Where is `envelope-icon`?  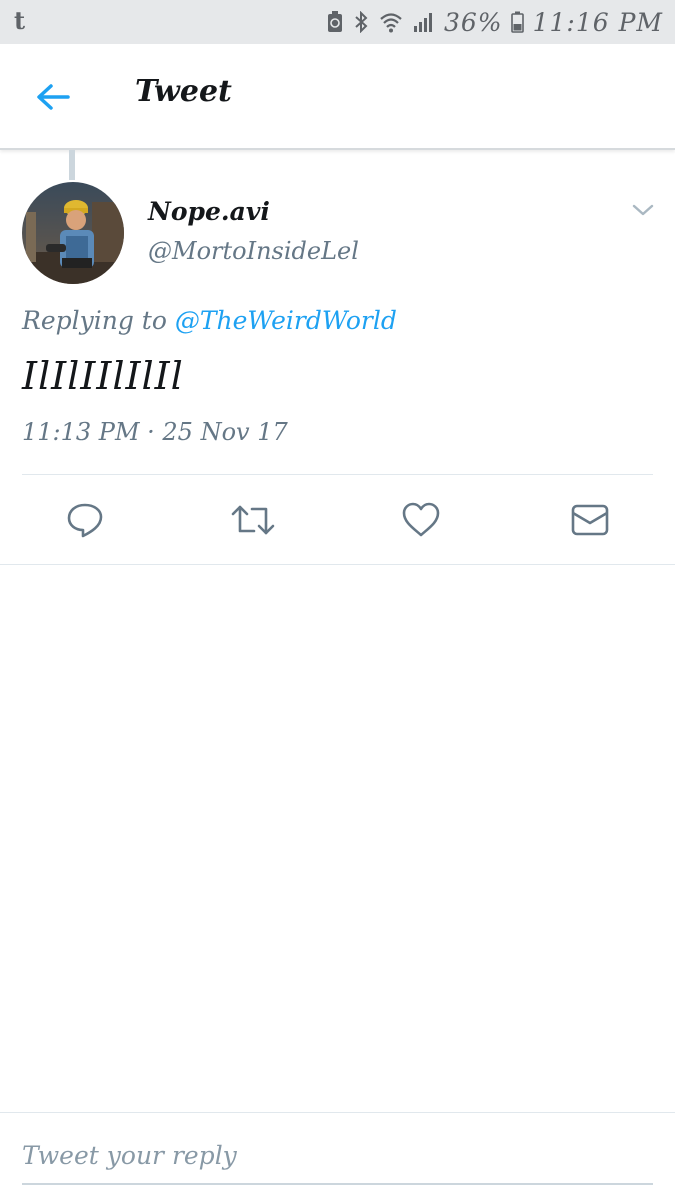 envelope-icon is located at coordinates (590, 520).